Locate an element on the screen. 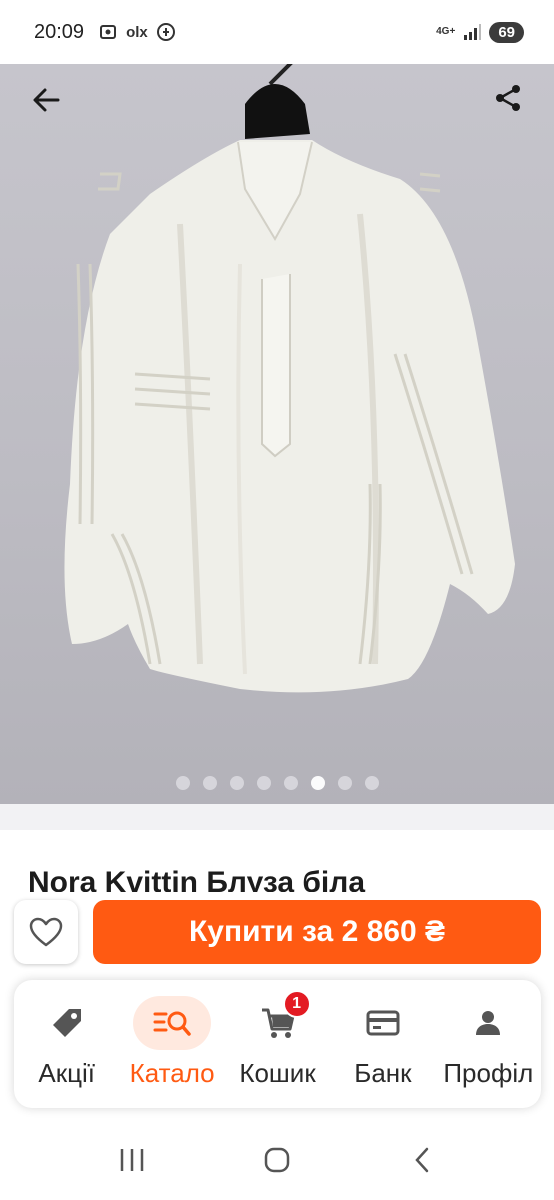 The height and width of the screenshot is (1200, 554). tab-cart: 1 Кошик is located at coordinates (277, 1044).